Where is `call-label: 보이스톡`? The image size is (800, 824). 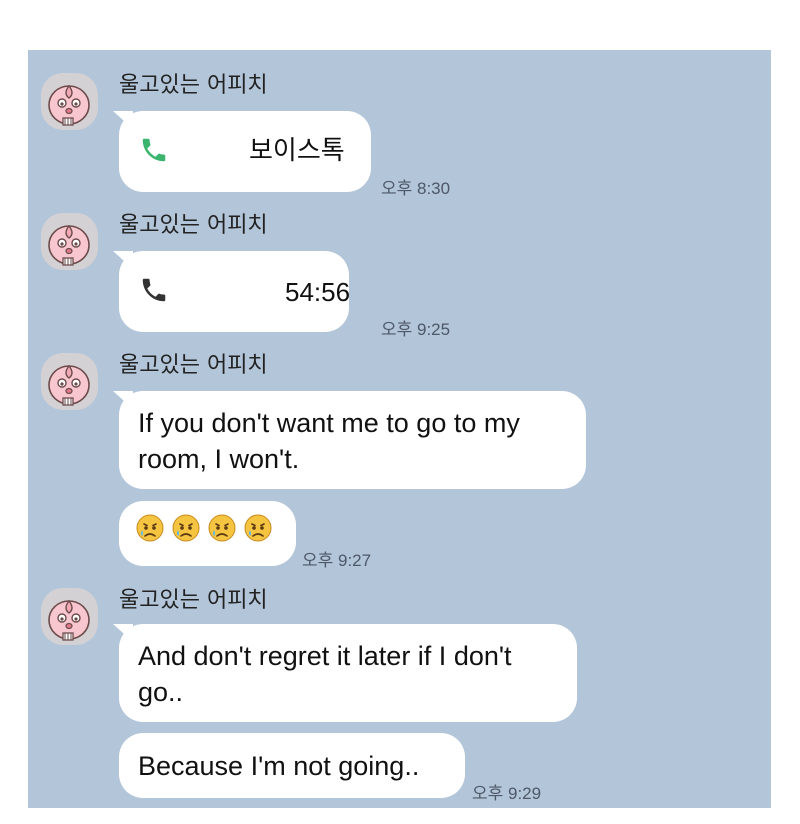 call-label: 보이스톡 is located at coordinates (297, 150).